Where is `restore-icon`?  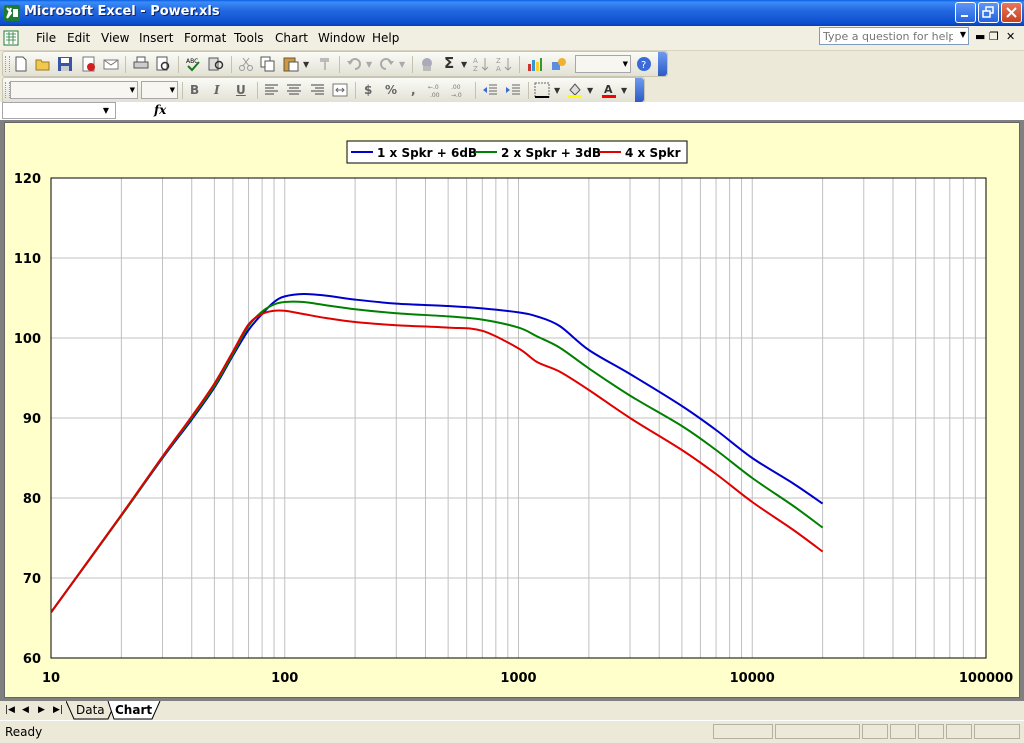 restore-icon is located at coordinates (988, 12).